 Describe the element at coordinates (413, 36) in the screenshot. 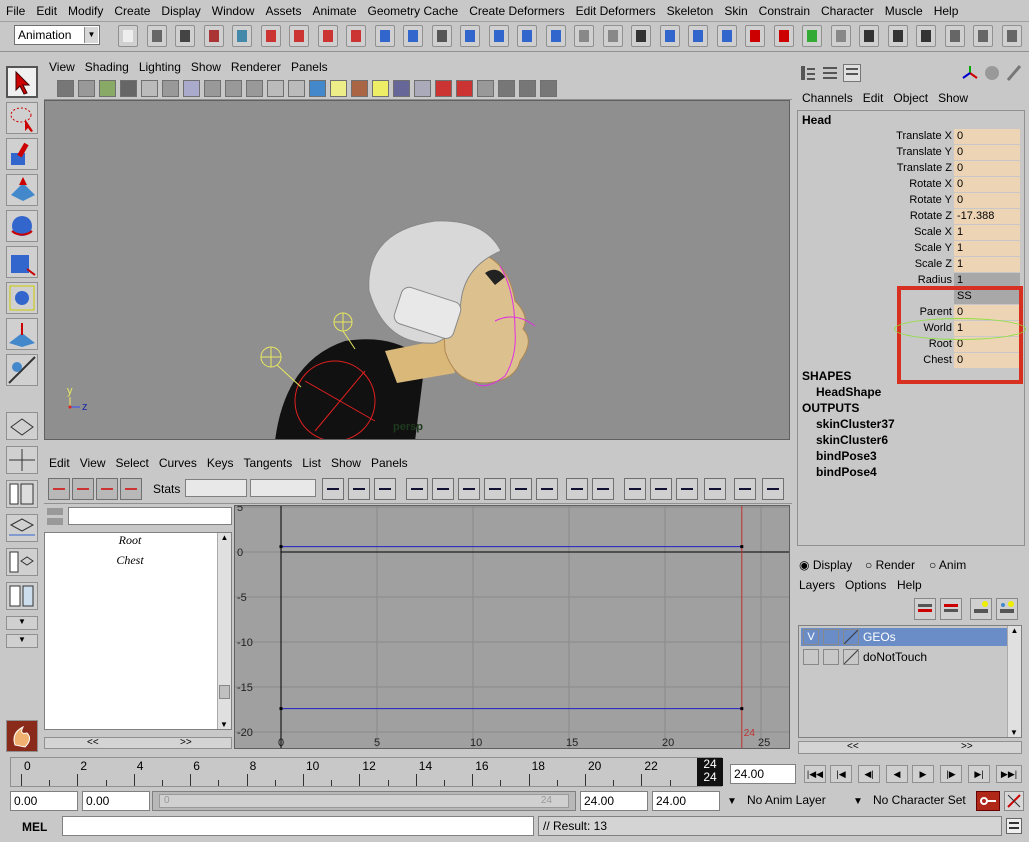

I see `snap-live-icon` at that location.